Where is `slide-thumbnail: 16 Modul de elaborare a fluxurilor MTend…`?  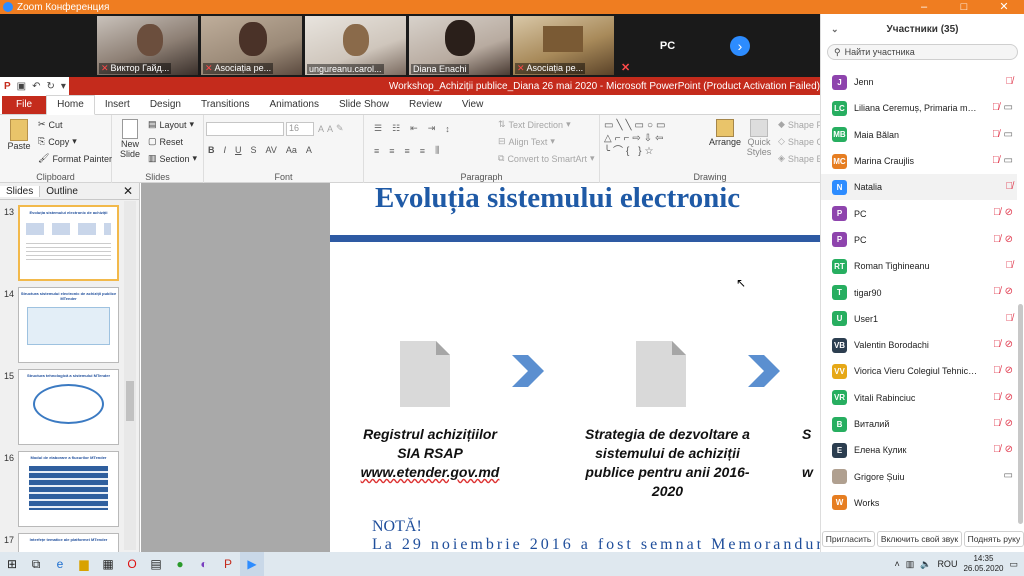 slide-thumbnail: 16 Modul de elaborare a fluxurilor MTend… is located at coordinates (61, 491).